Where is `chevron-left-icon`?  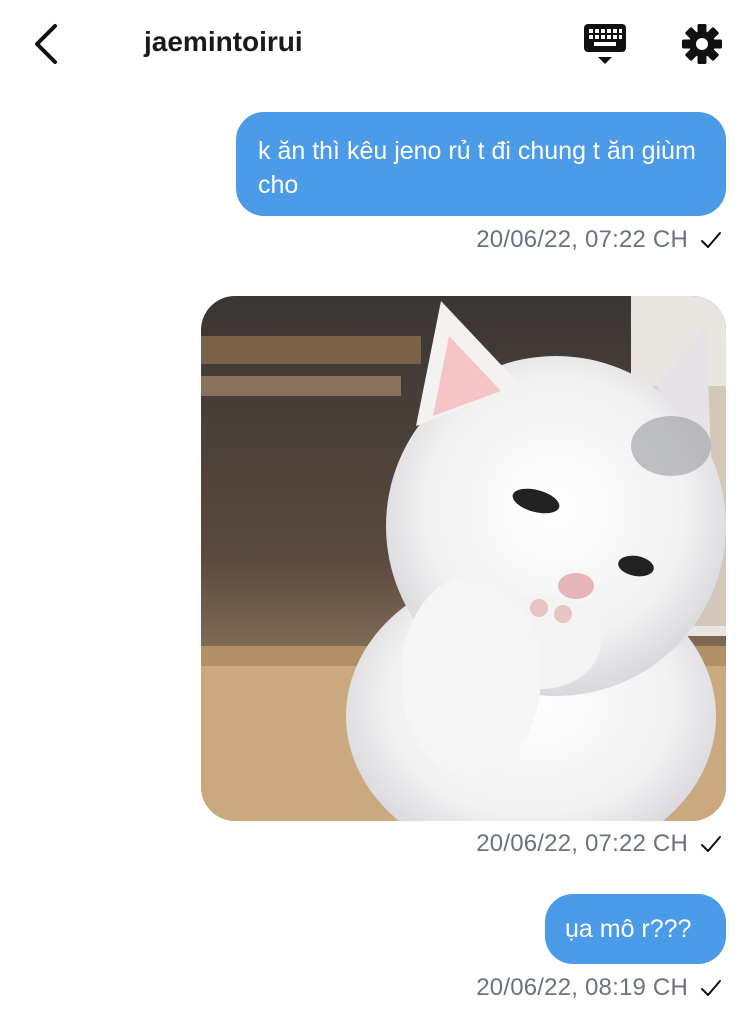 chevron-left-icon is located at coordinates (46, 44).